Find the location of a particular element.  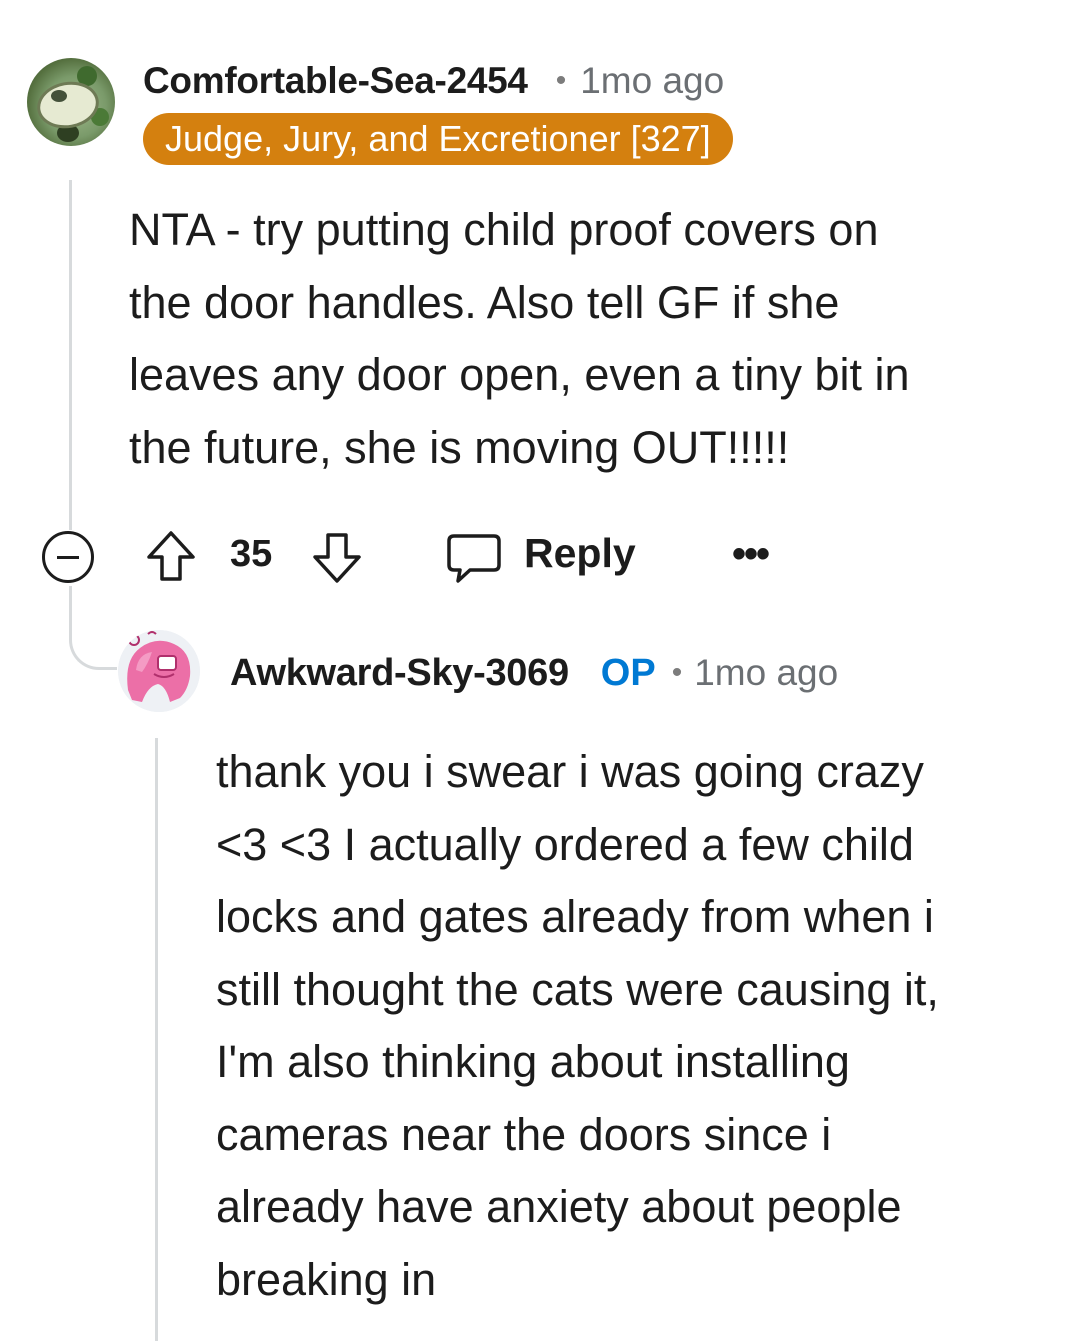

reply-body-line: thank you i swear i was going crazy is located at coordinates (570, 771).